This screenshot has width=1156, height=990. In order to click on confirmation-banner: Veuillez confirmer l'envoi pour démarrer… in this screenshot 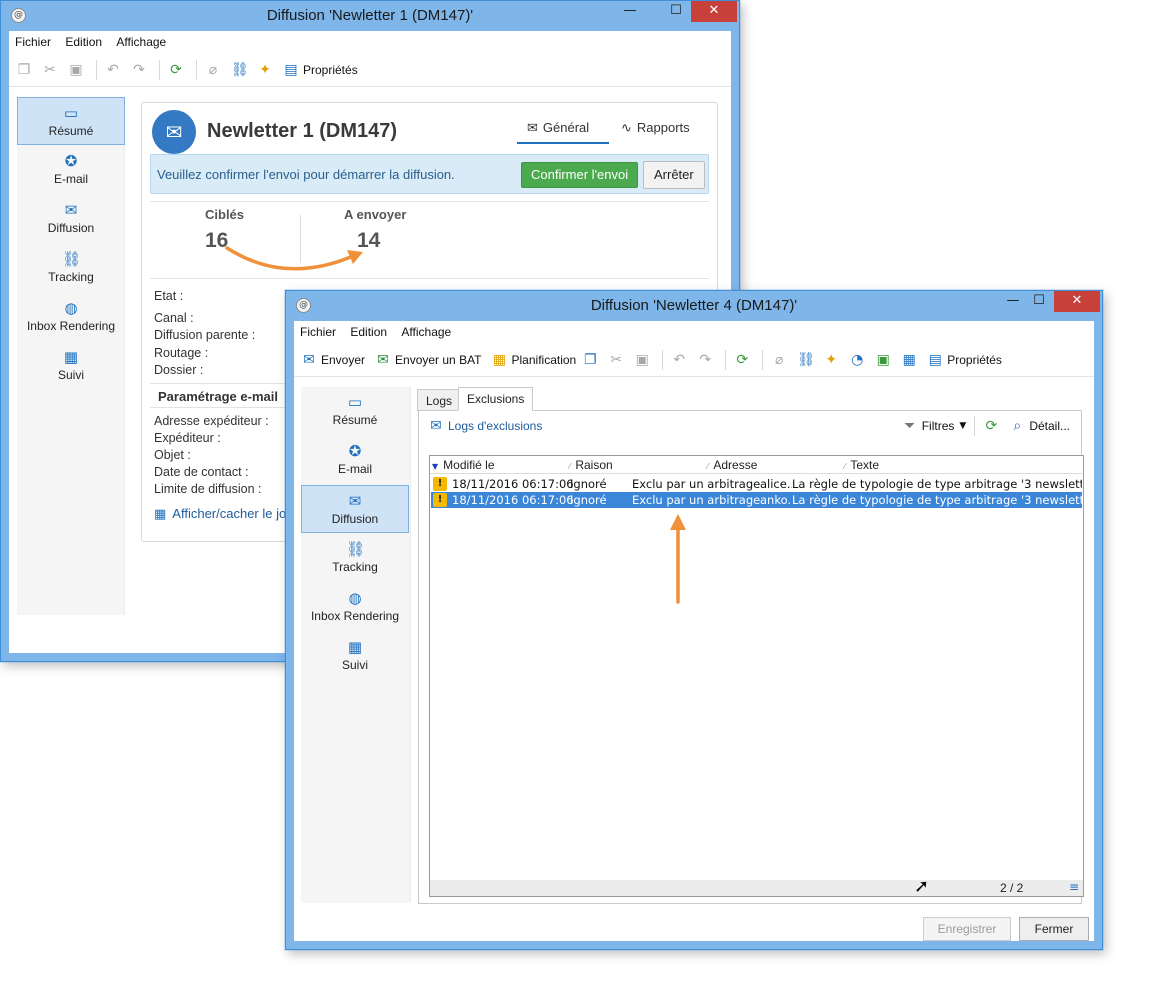, I will do `click(429, 174)`.